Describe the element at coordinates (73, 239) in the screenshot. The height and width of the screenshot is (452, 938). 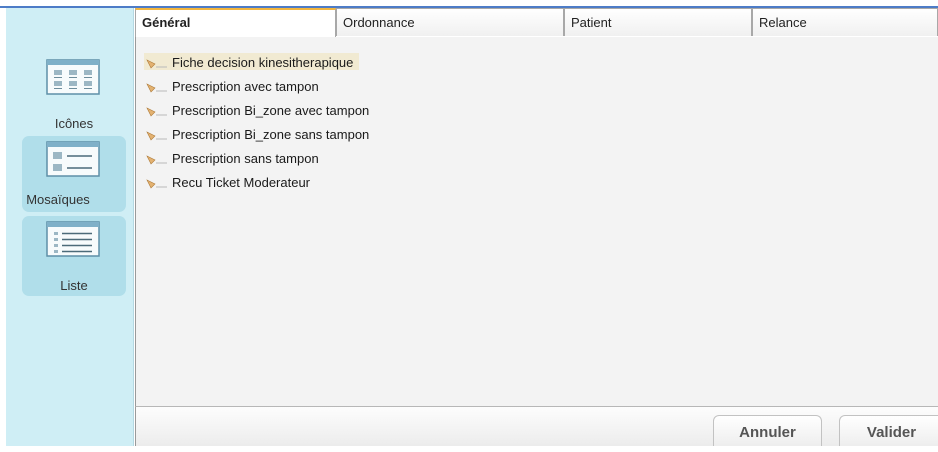
I see `list-view-icon` at that location.